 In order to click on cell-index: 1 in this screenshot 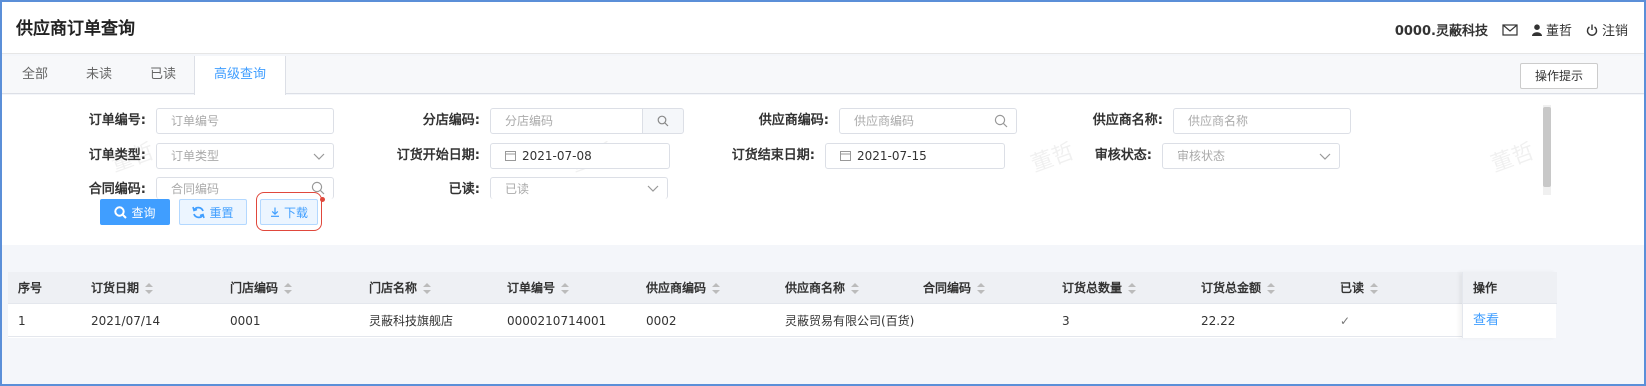, I will do `click(22, 321)`.